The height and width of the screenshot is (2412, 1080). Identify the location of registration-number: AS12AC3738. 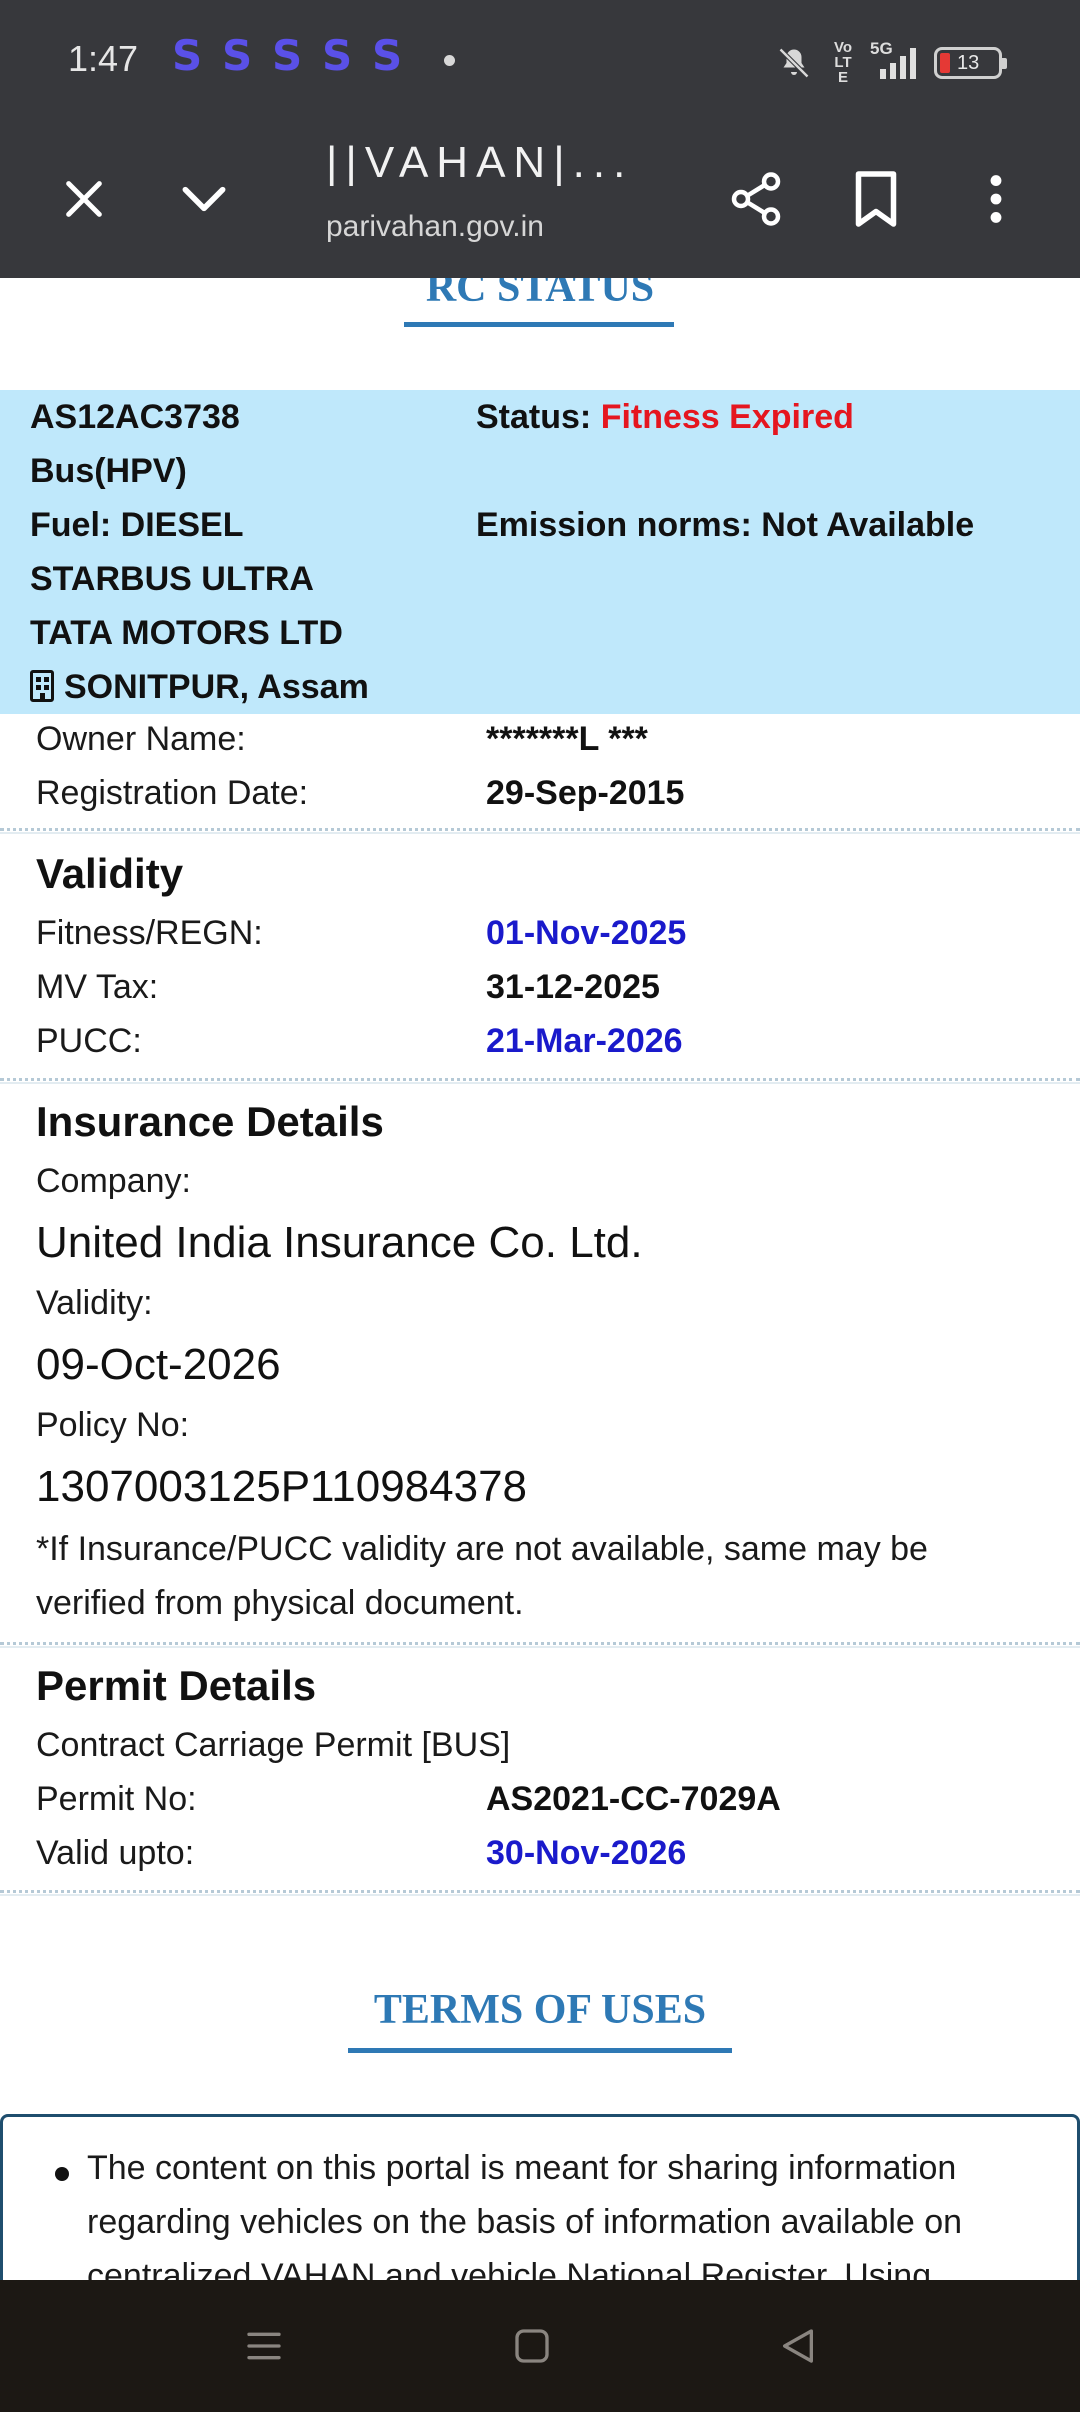
(135, 417).